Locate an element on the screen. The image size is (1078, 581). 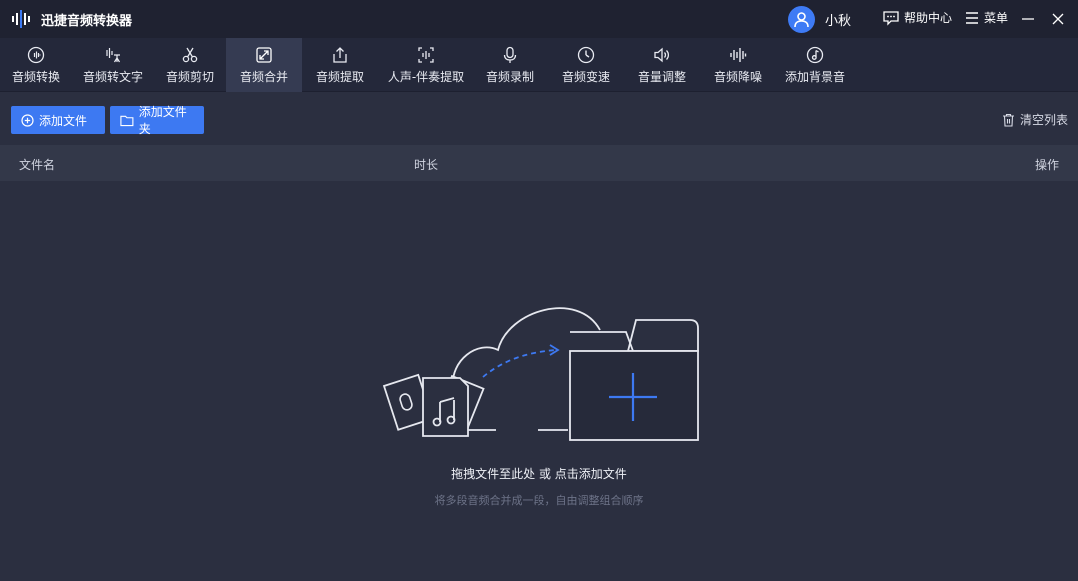
menu-button: 菜单 is located at coordinates (986, 17).